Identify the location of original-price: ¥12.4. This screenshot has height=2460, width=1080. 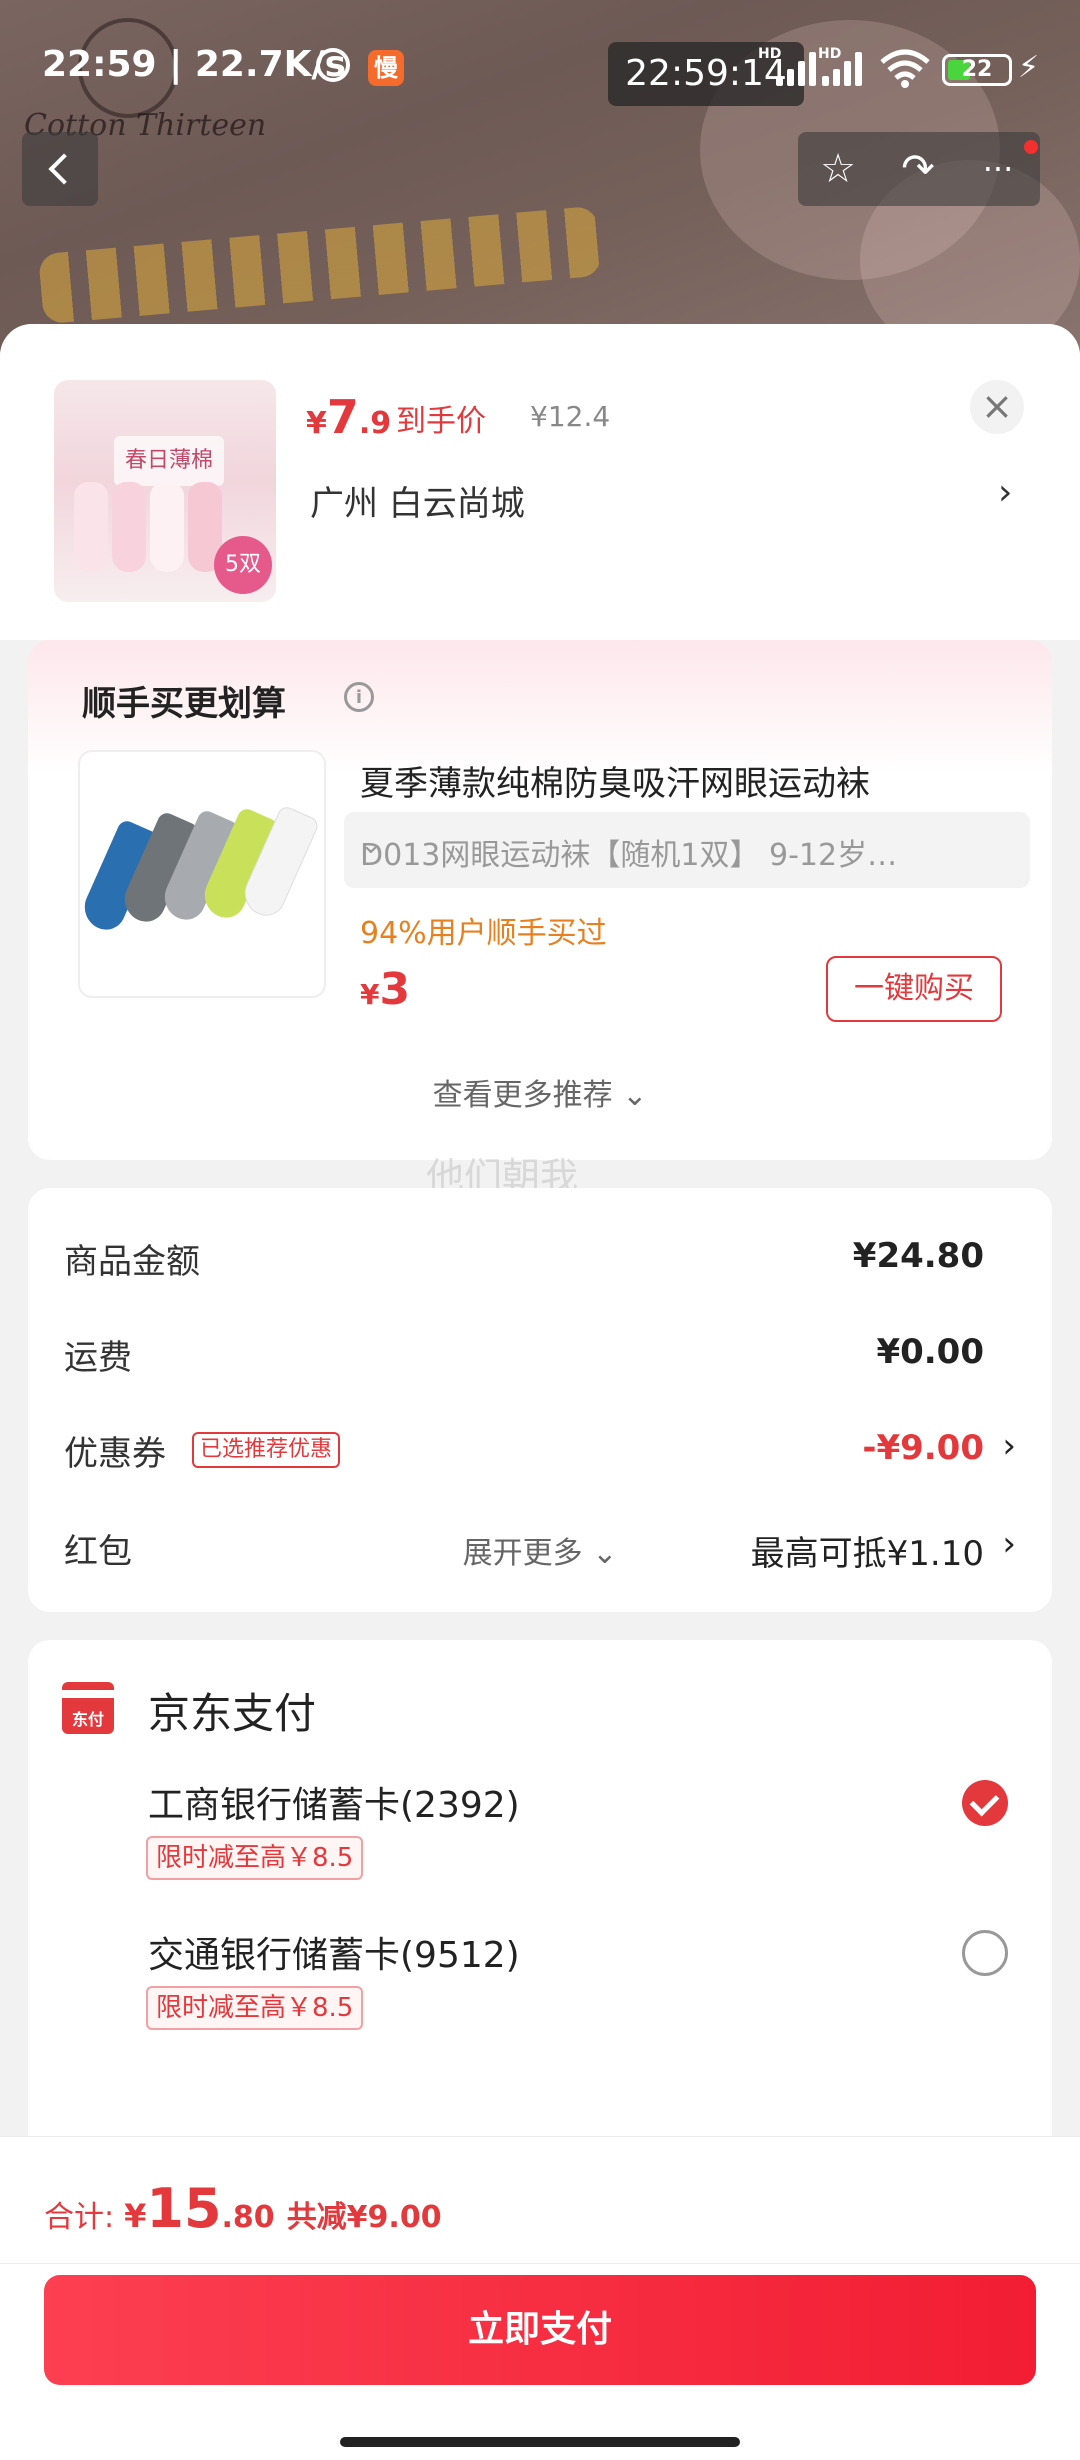
(570, 416).